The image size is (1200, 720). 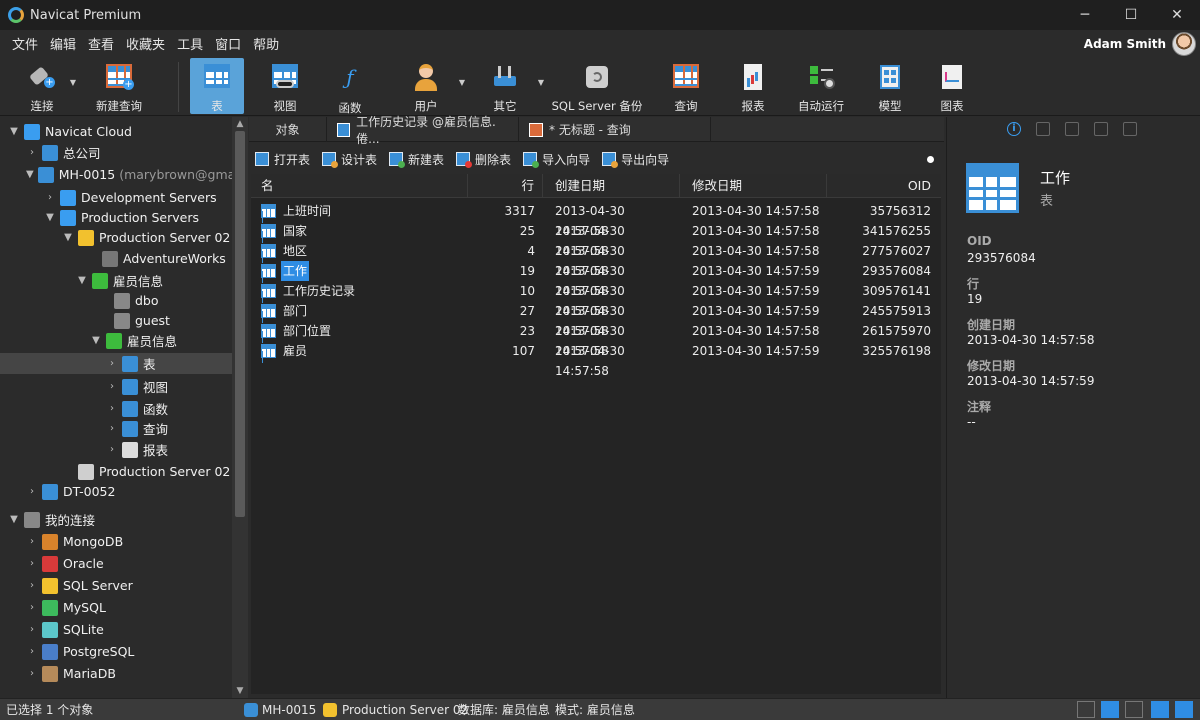 What do you see at coordinates (432, 86) in the screenshot?
I see `toolbar-user-button: 用户 ▼` at bounding box center [432, 86].